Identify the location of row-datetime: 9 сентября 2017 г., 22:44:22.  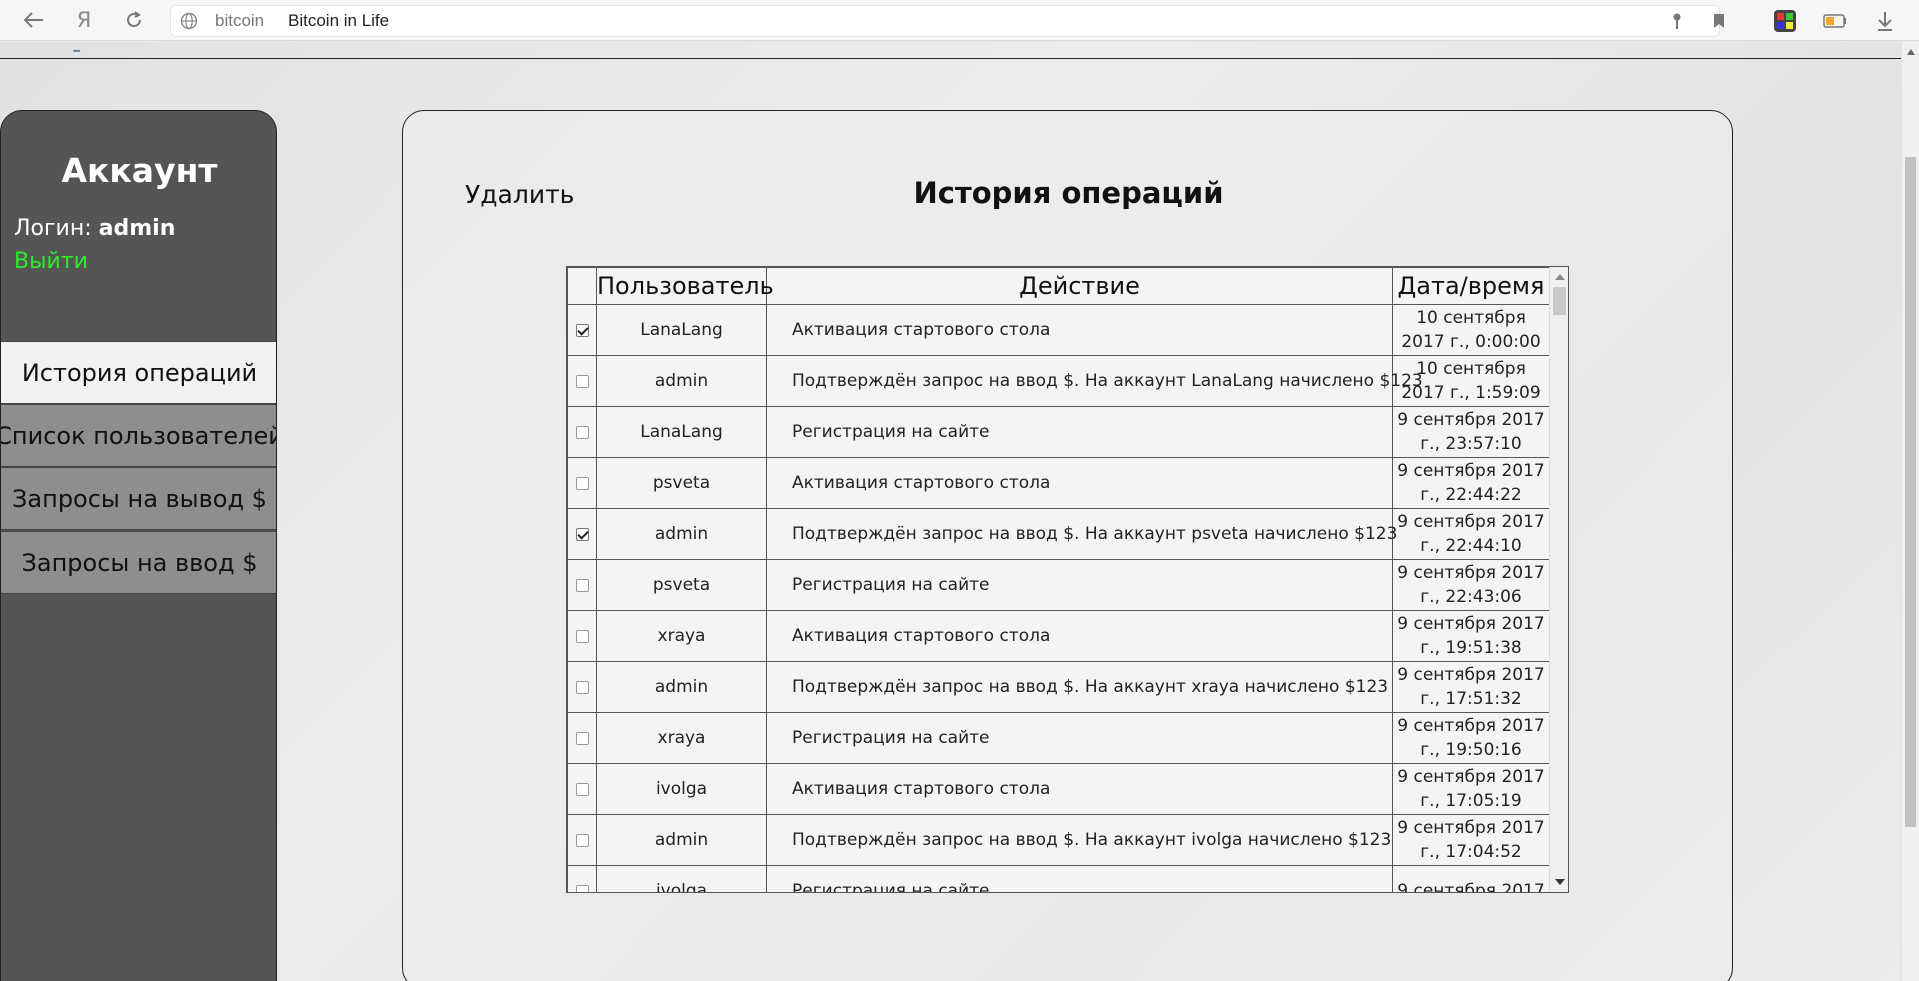
(1471, 483).